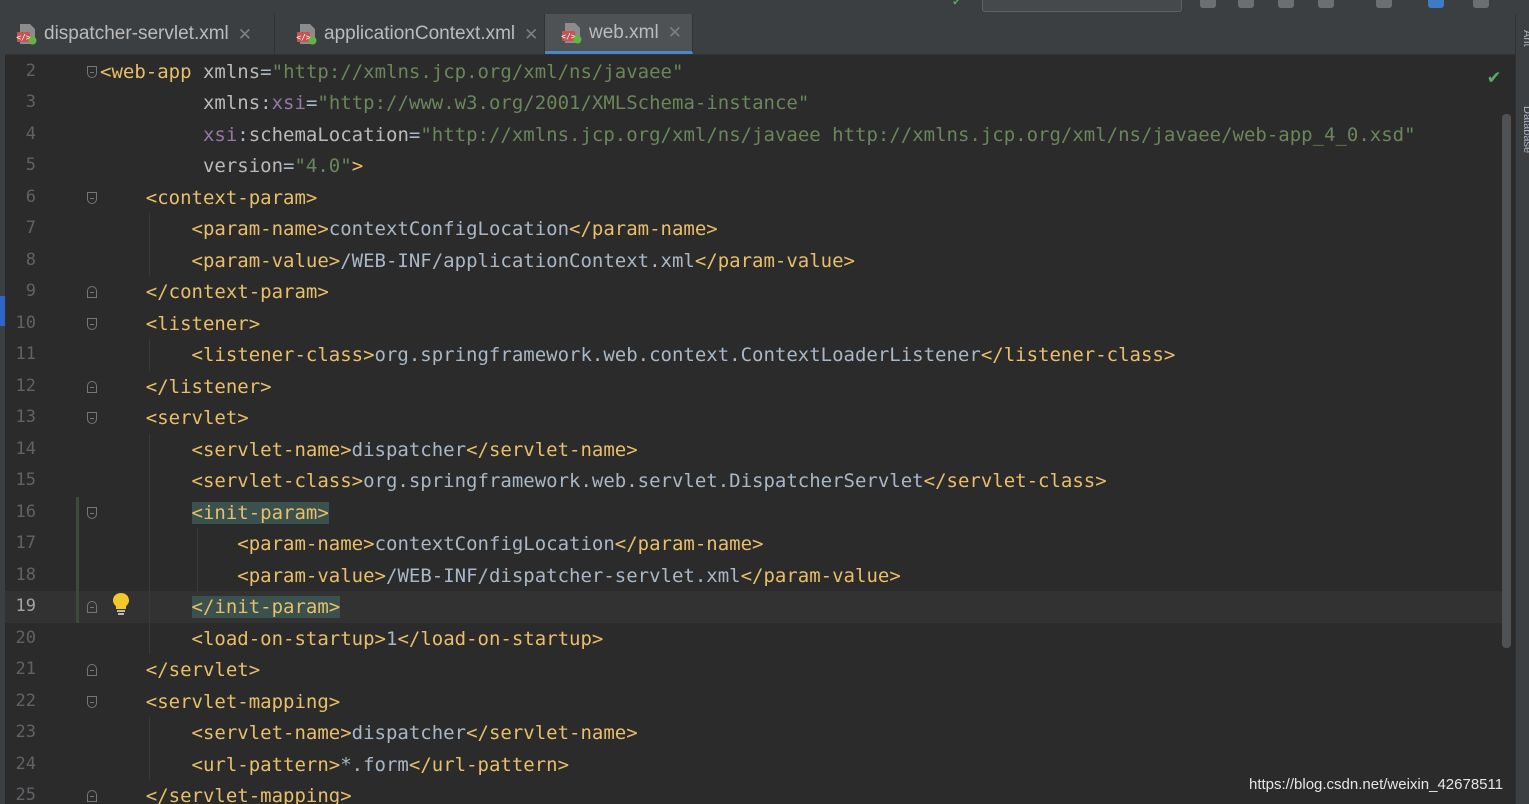 The width and height of the screenshot is (1529, 804). What do you see at coordinates (20, 102) in the screenshot?
I see `line-number: 3` at bounding box center [20, 102].